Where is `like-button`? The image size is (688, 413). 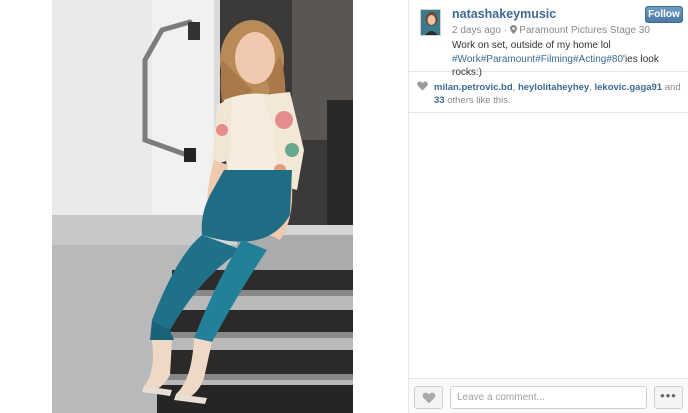 like-button is located at coordinates (428, 397).